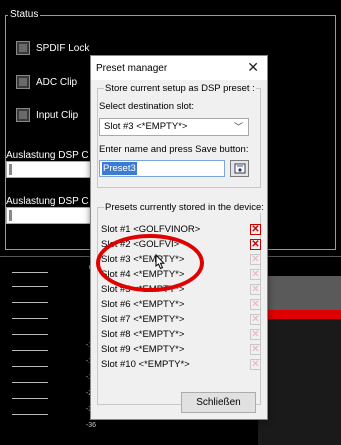 Image resolution: width=341 pixels, height=445 pixels. Describe the element at coordinates (23, 115) in the screenshot. I see `input-clip-led` at that location.